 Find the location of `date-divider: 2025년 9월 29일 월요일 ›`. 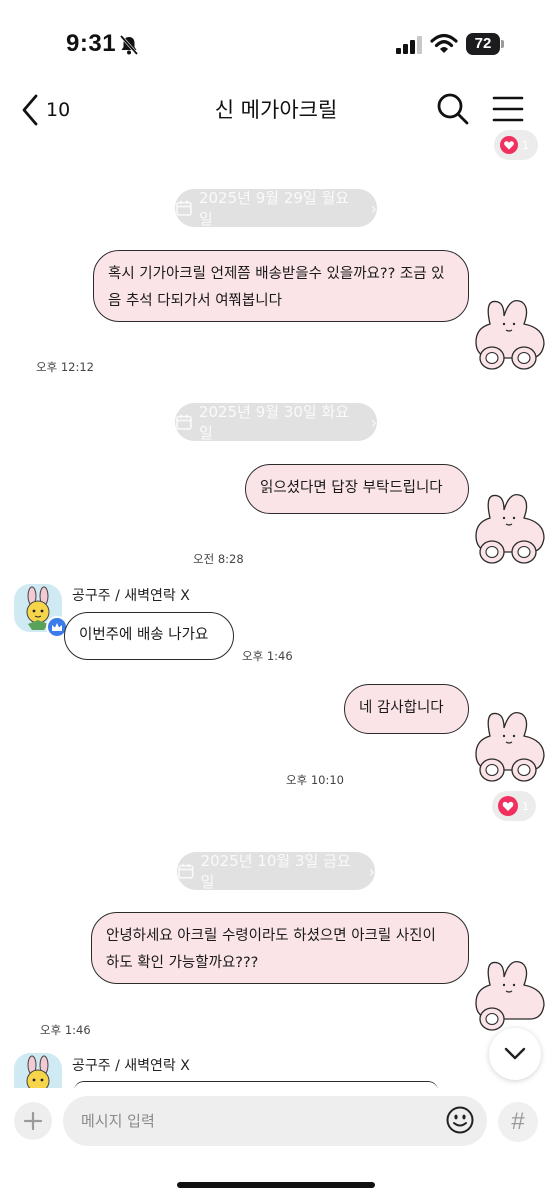

date-divider: 2025년 9월 29일 월요일 › is located at coordinates (276, 208).